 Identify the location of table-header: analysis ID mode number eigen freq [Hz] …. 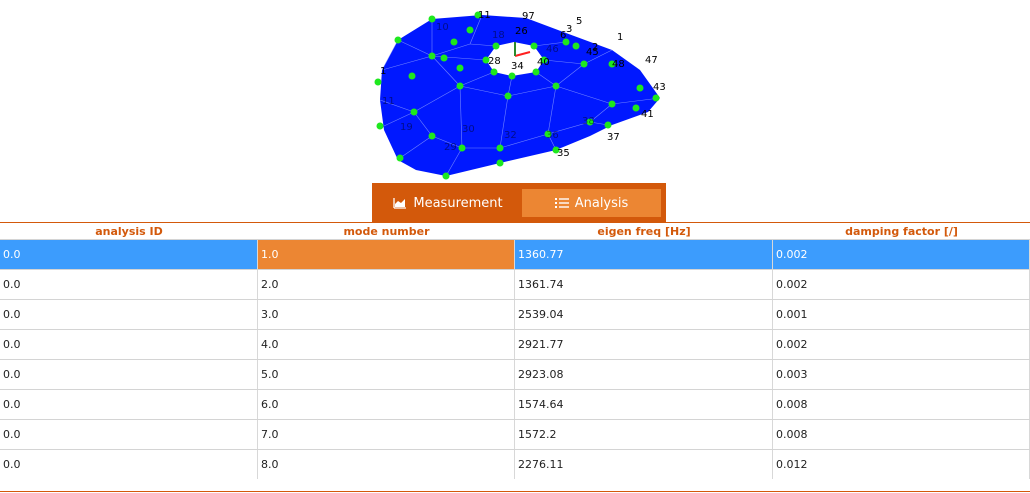
(515, 231).